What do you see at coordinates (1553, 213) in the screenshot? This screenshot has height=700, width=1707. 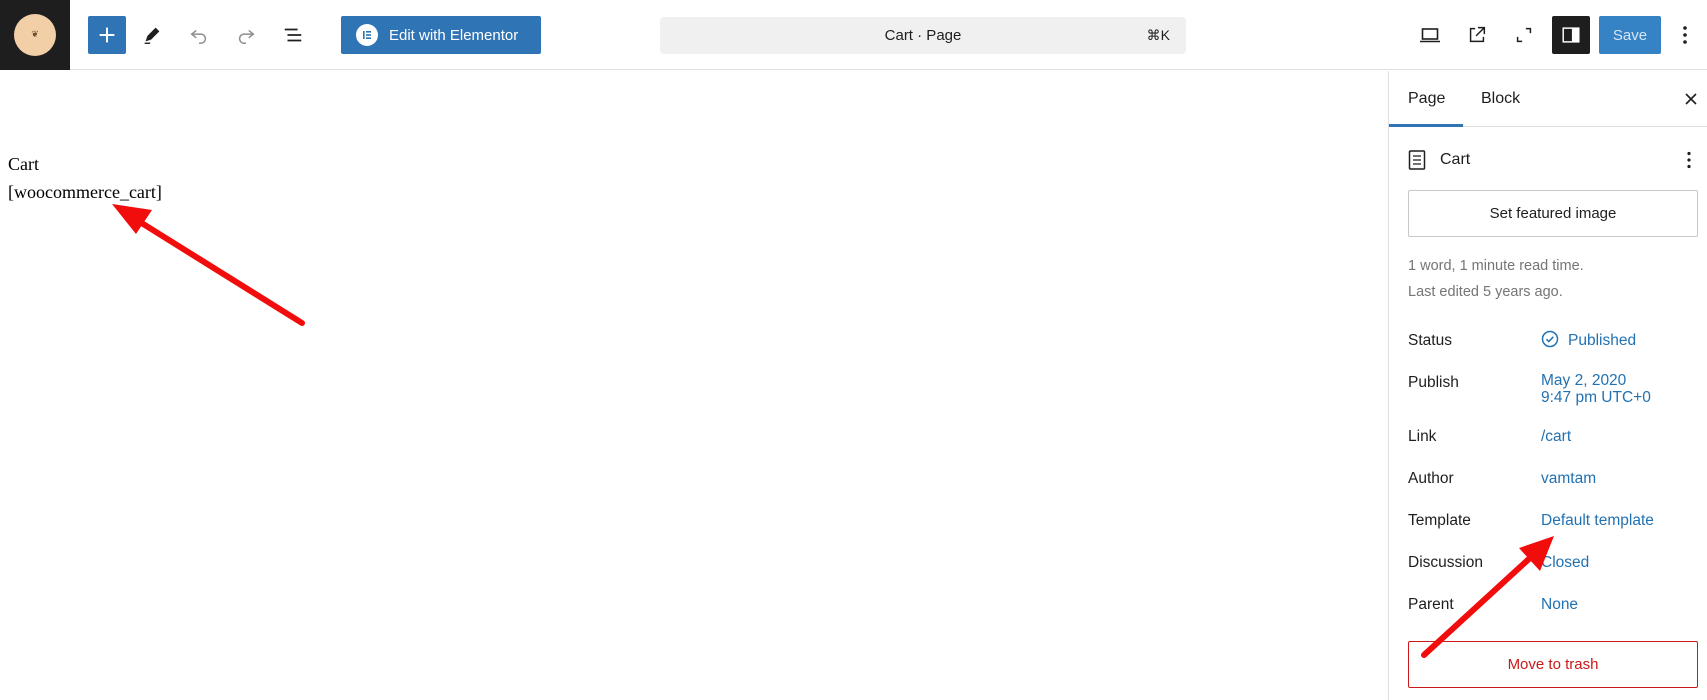 I see `set-featured-image-button: Set featured image` at bounding box center [1553, 213].